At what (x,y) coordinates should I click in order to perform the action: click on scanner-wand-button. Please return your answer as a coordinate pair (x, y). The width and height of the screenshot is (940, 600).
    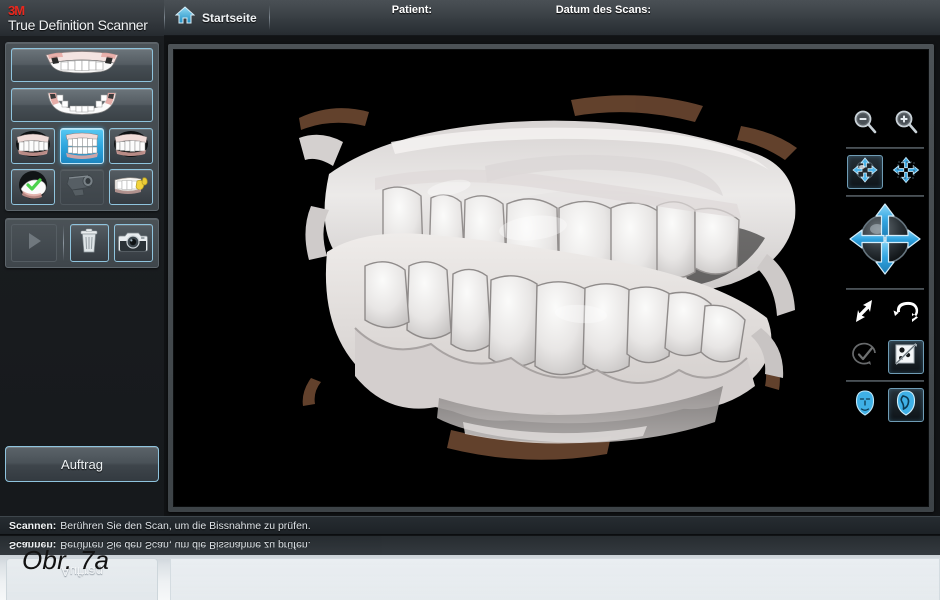
    Looking at the image, I should click on (82, 187).